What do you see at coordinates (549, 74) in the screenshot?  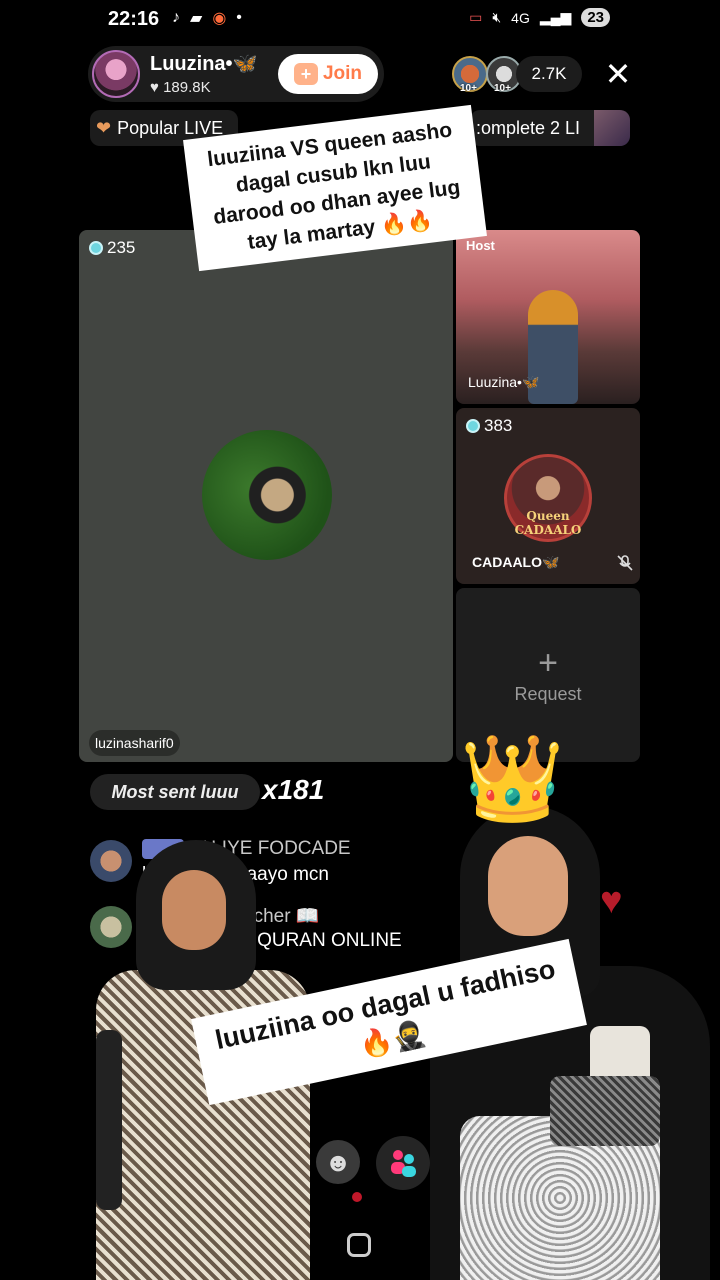 I see `viewer-count: 2.7K` at bounding box center [549, 74].